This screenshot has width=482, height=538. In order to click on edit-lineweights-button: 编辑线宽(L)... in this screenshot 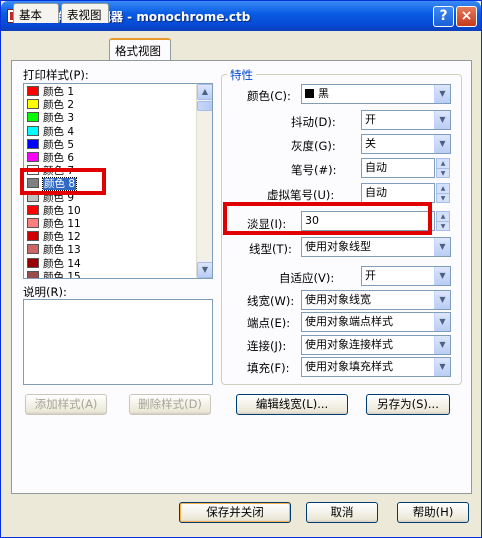, I will do `click(292, 404)`.